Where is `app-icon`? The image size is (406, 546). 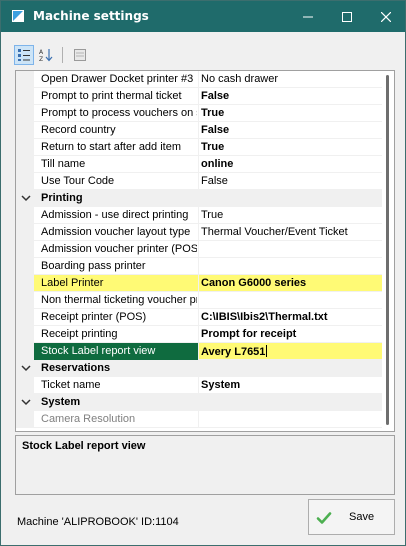
app-icon is located at coordinates (18, 16).